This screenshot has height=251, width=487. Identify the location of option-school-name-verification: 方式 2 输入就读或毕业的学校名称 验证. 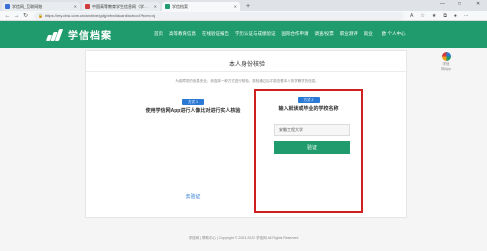
(308, 151).